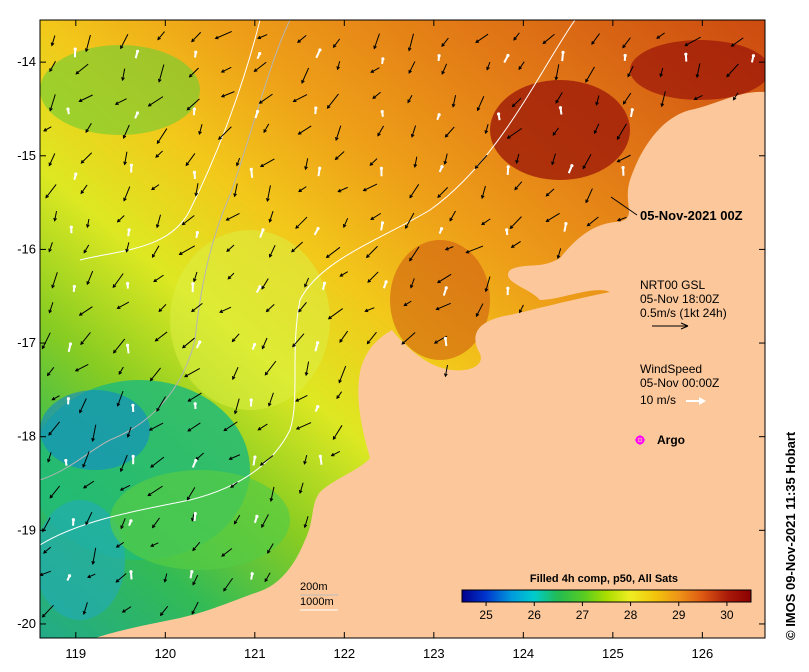 This screenshot has width=809, height=672. What do you see at coordinates (26, 342) in the screenshot?
I see `y-tick-label: -17` at bounding box center [26, 342].